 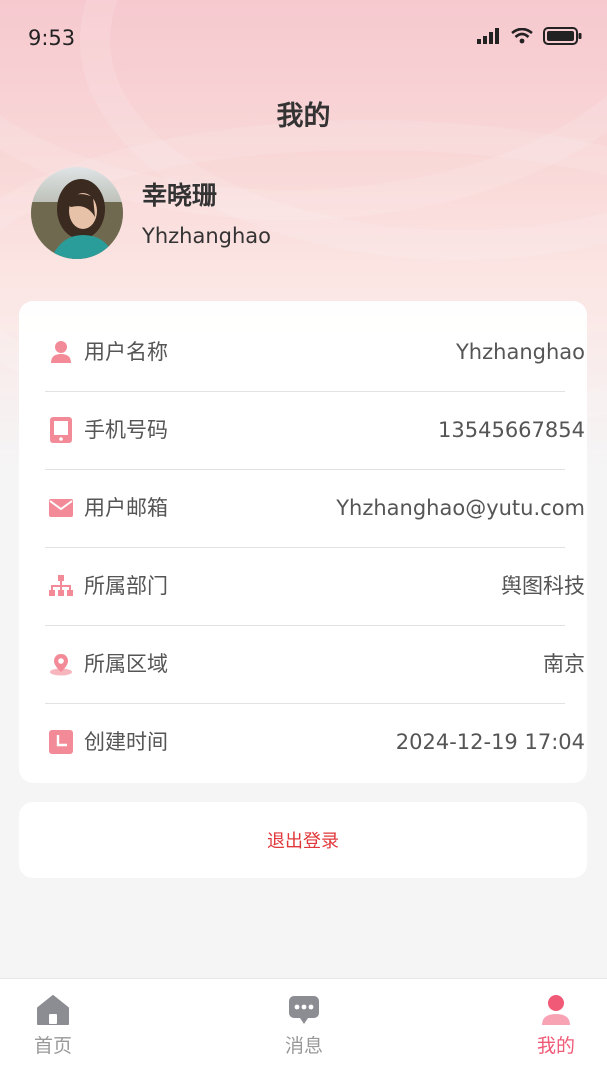 What do you see at coordinates (77, 213) in the screenshot?
I see `avatar` at bounding box center [77, 213].